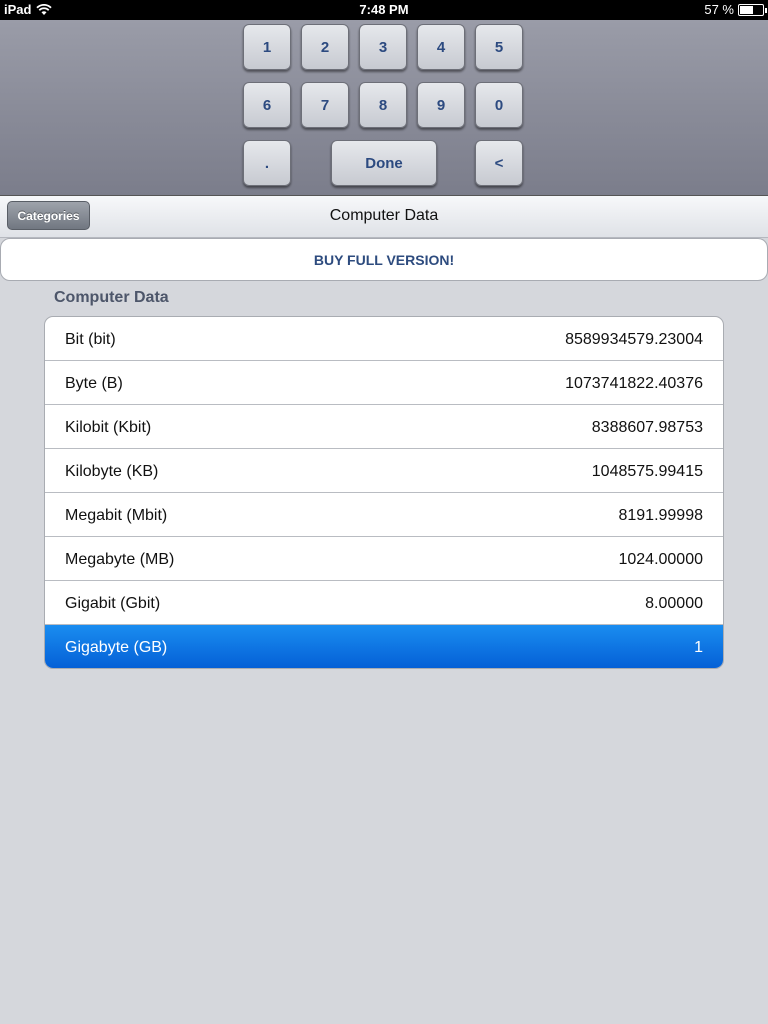 The image size is (768, 1024). I want to click on row-value: 8191.99998, so click(660, 515).